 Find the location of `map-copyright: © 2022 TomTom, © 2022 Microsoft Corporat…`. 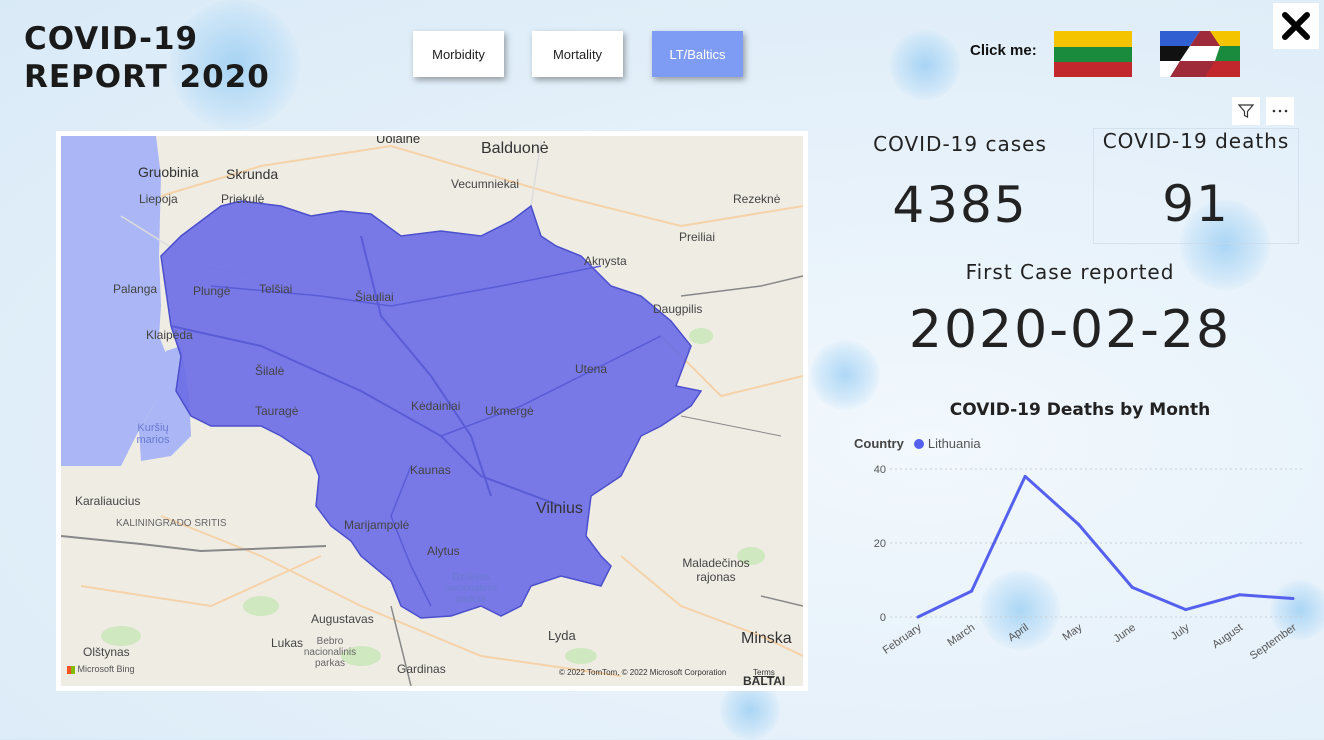

map-copyright: © 2022 TomTom, © 2022 Microsoft Corporat… is located at coordinates (643, 672).